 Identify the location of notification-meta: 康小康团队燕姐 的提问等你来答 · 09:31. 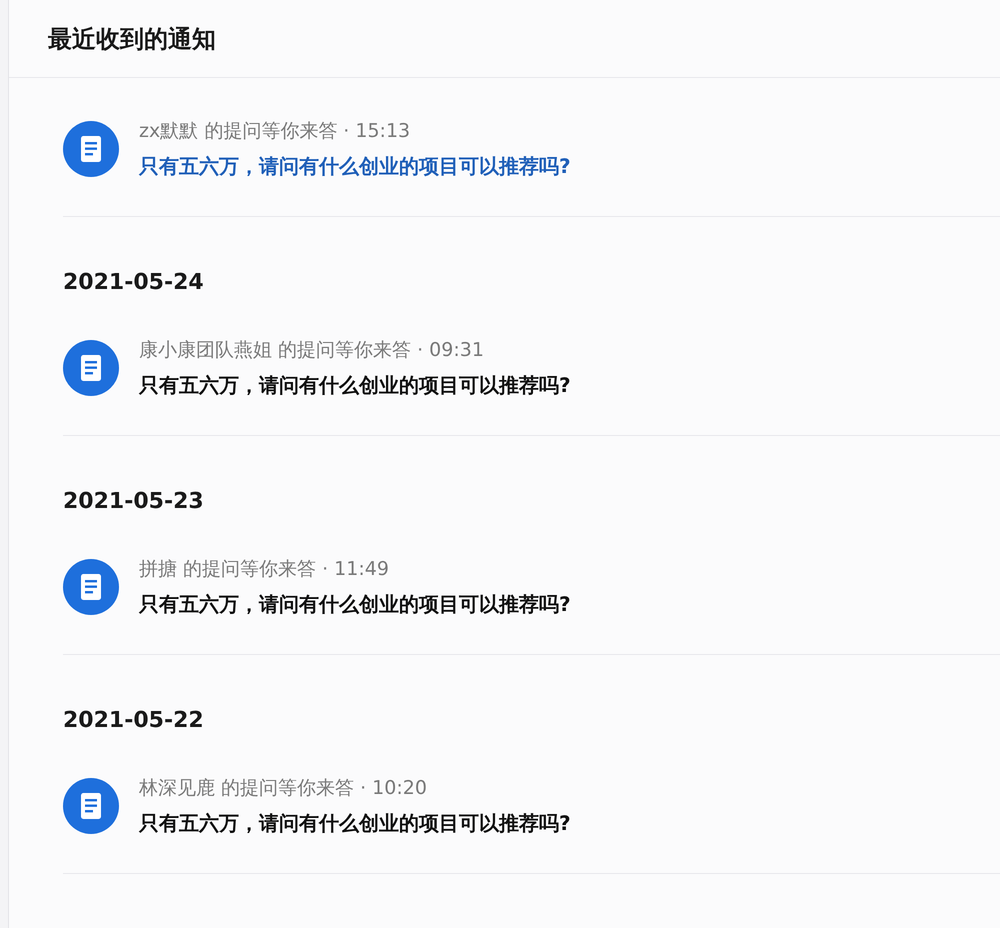
(312, 350).